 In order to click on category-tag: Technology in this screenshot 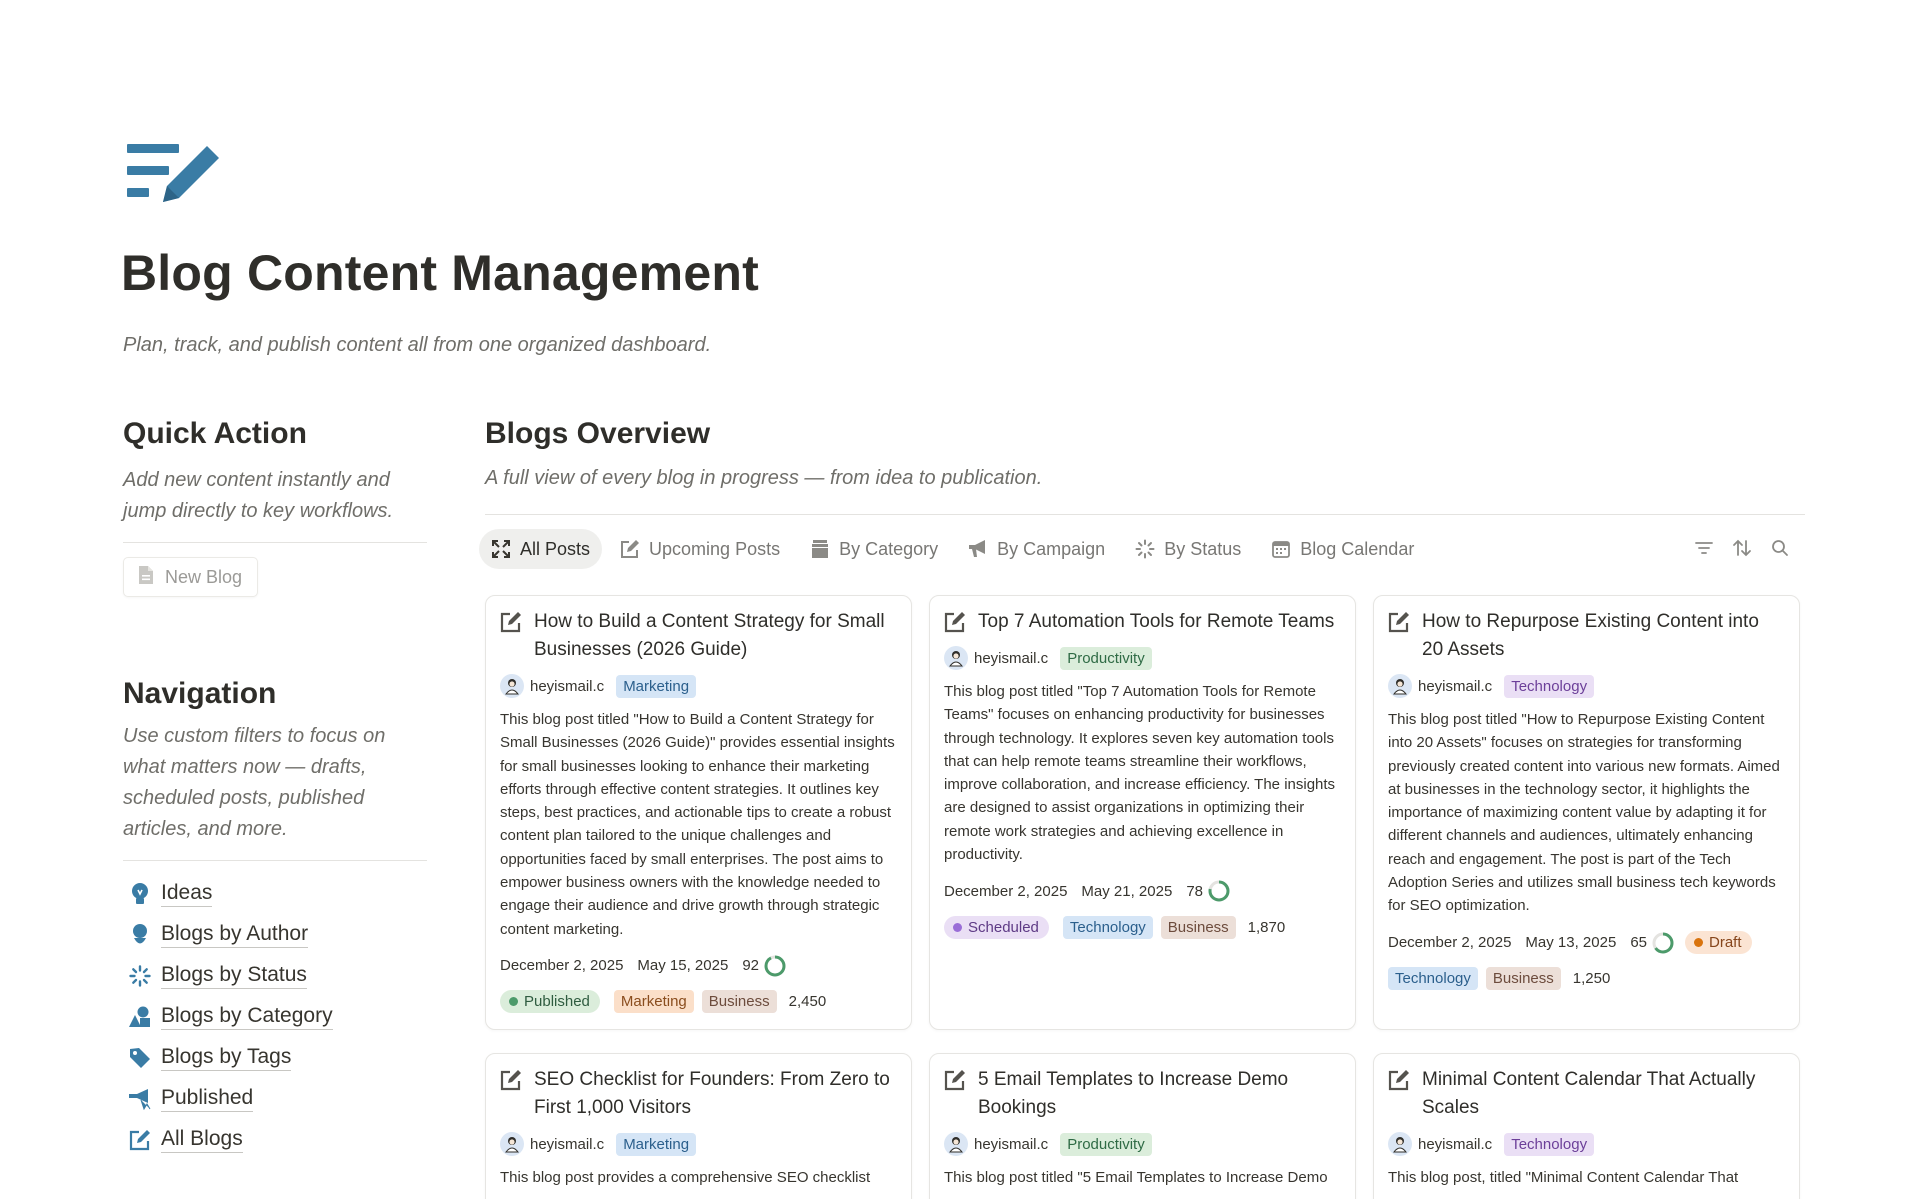, I will do `click(1549, 686)`.